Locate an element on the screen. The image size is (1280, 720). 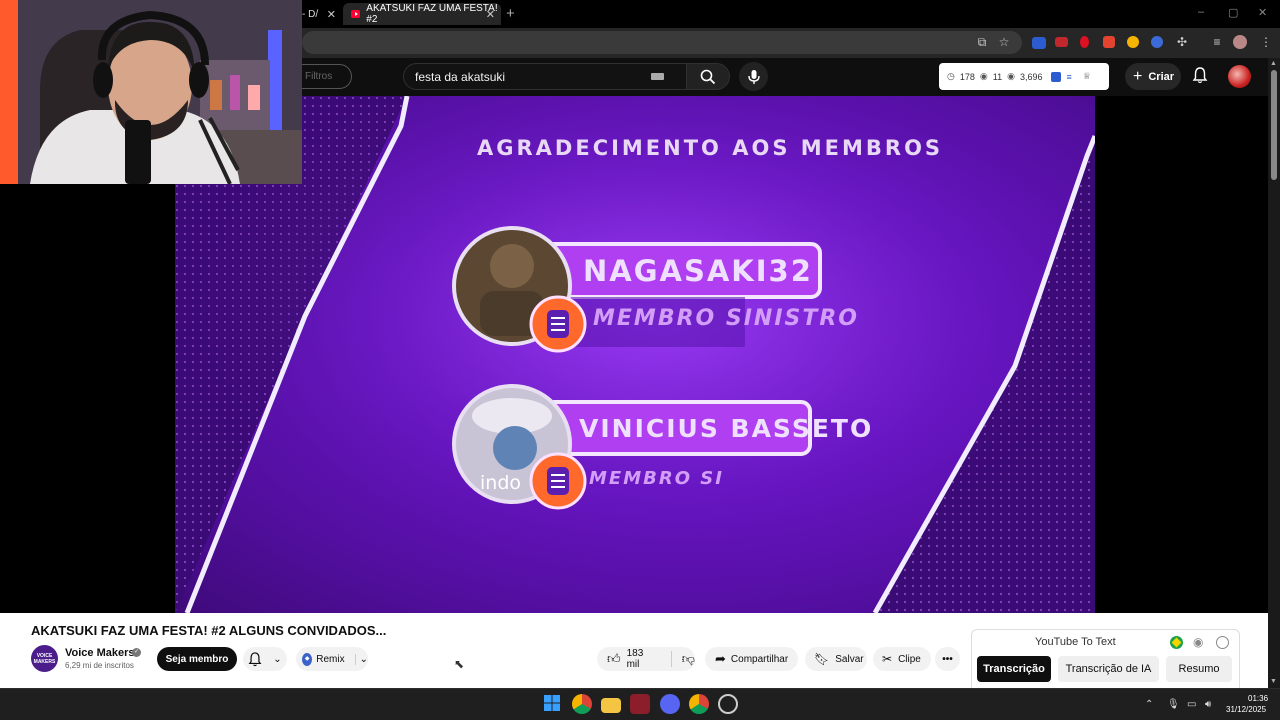
award-icon: ♕ is located at coordinates (1087, 76).